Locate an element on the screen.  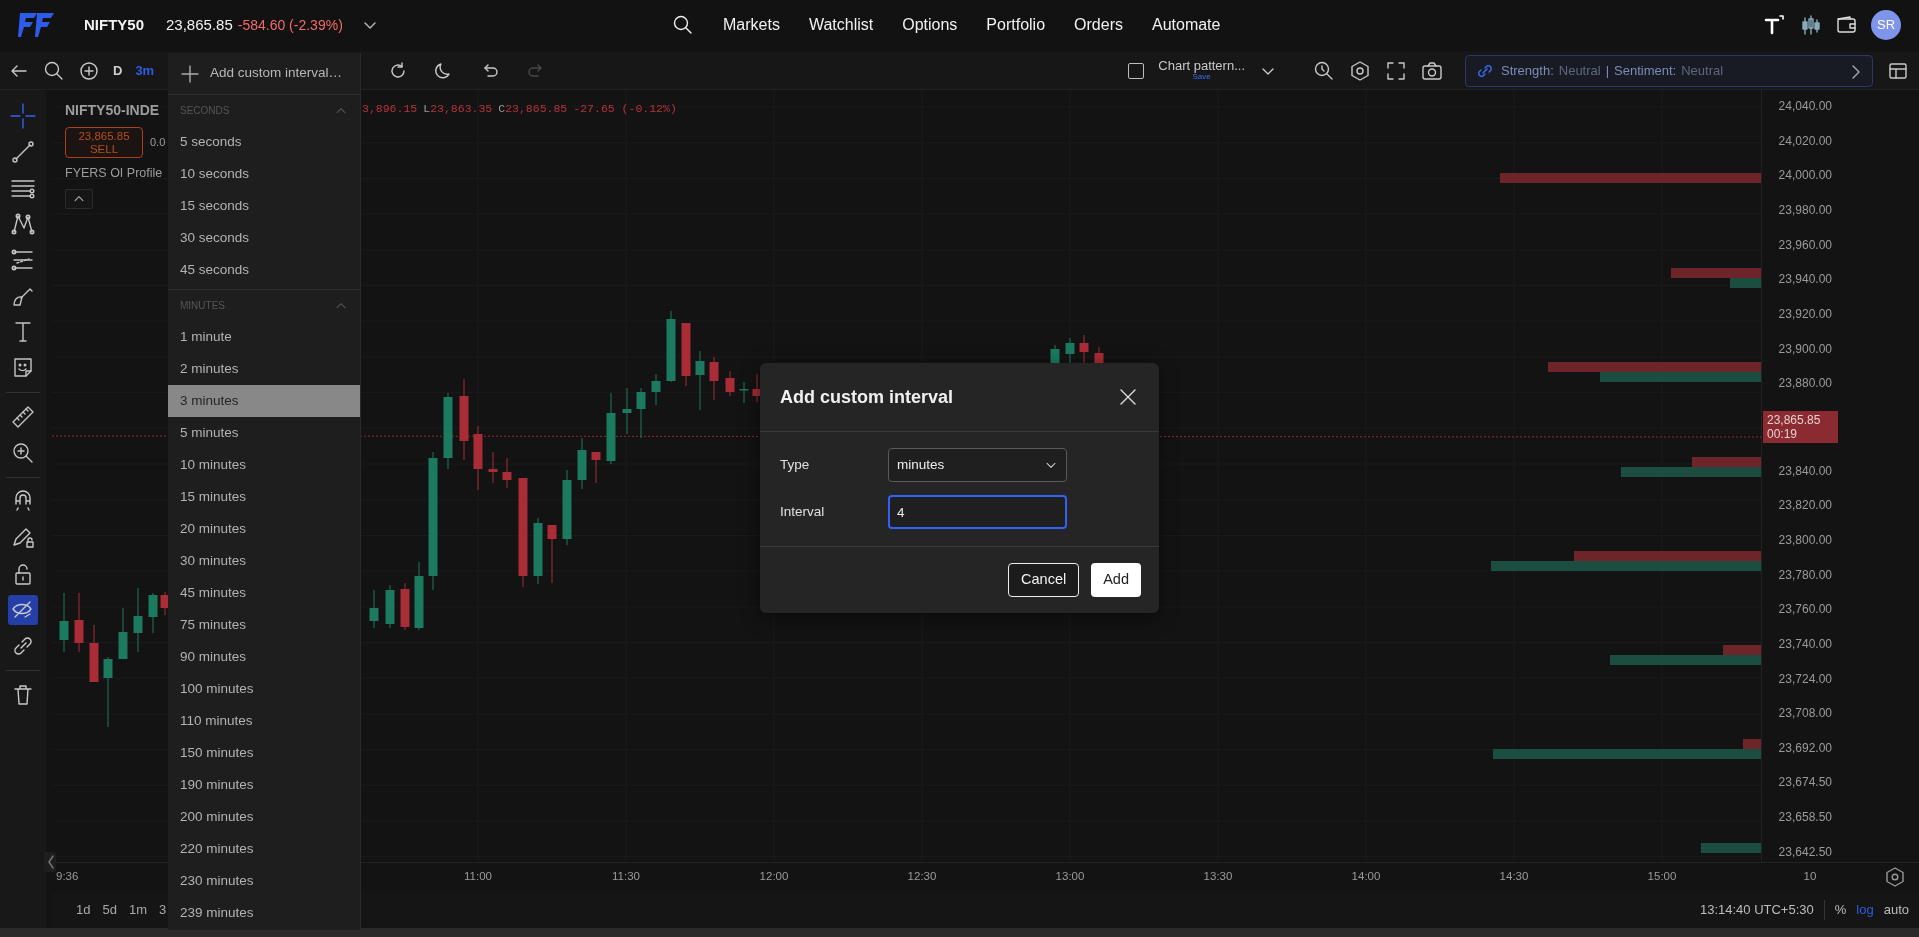
menu-item: 190 minutes is located at coordinates (264, 785).